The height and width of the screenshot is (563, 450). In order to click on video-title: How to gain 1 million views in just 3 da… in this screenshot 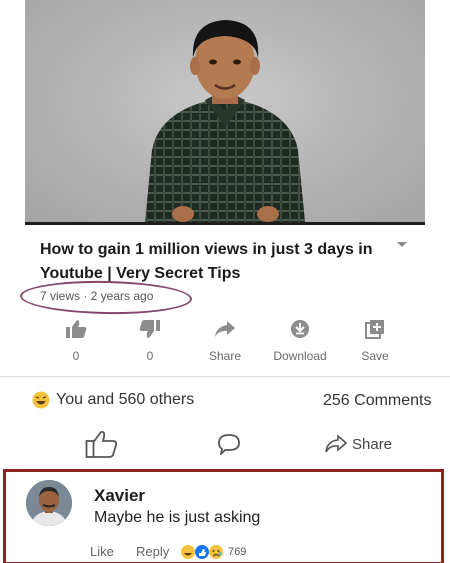, I will do `click(206, 261)`.